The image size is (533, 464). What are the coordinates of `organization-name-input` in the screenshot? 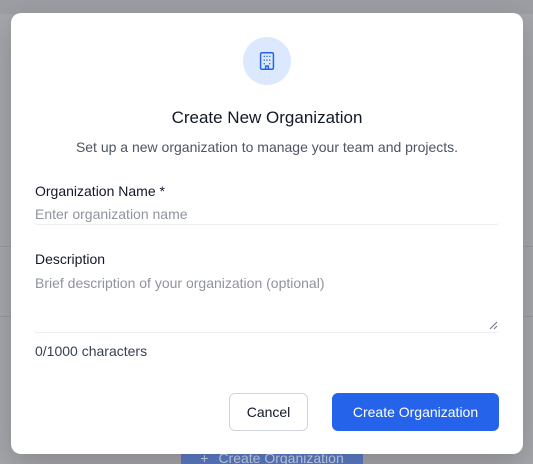 It's located at (266, 214).